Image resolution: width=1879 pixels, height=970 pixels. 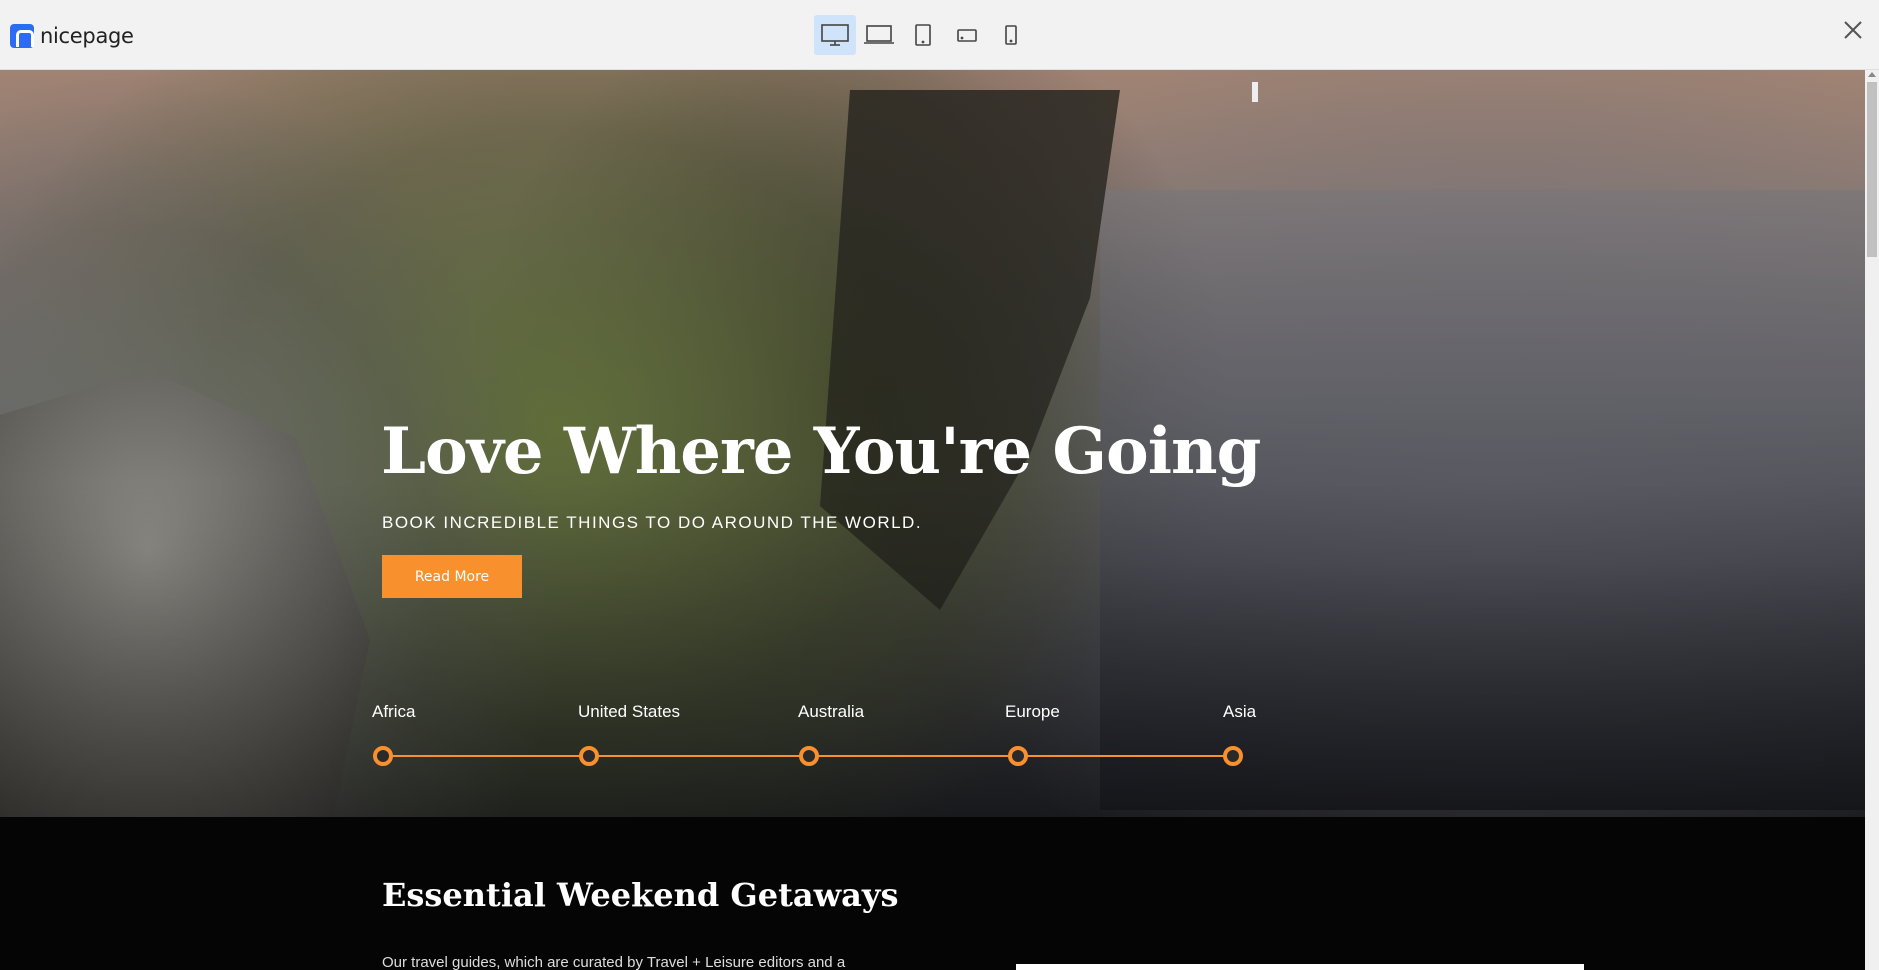 I want to click on close-icon, so click(x=1853, y=30).